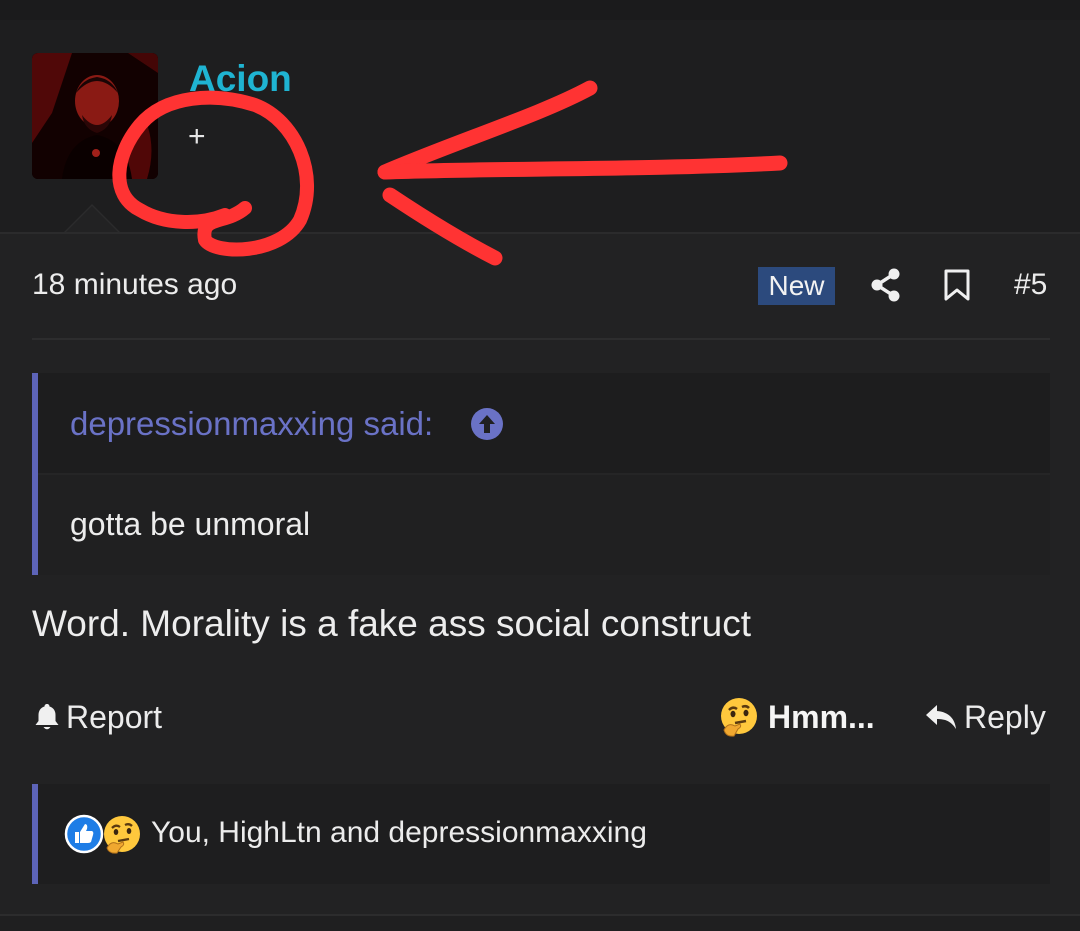  I want to click on username-link: Acion, so click(240, 79).